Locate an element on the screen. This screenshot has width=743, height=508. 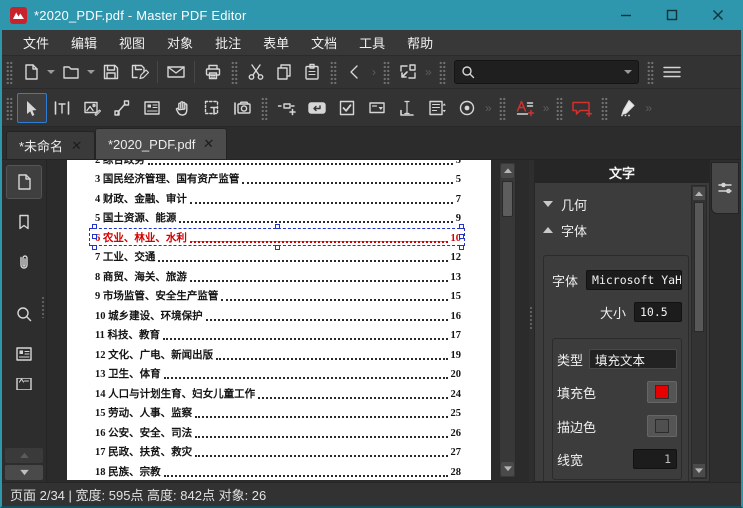
panel-scrollbar: ▲ ▼ is located at coordinates (699, 332).